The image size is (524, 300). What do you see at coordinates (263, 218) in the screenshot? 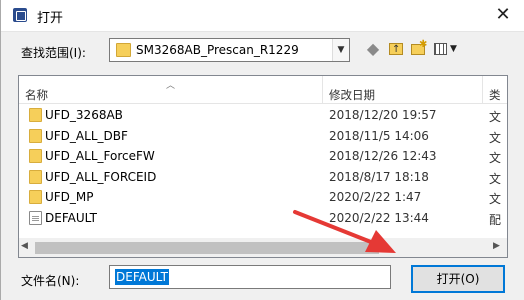
I see `list-item: DEFAULT 2020/2/22 13:44 配` at bounding box center [263, 218].